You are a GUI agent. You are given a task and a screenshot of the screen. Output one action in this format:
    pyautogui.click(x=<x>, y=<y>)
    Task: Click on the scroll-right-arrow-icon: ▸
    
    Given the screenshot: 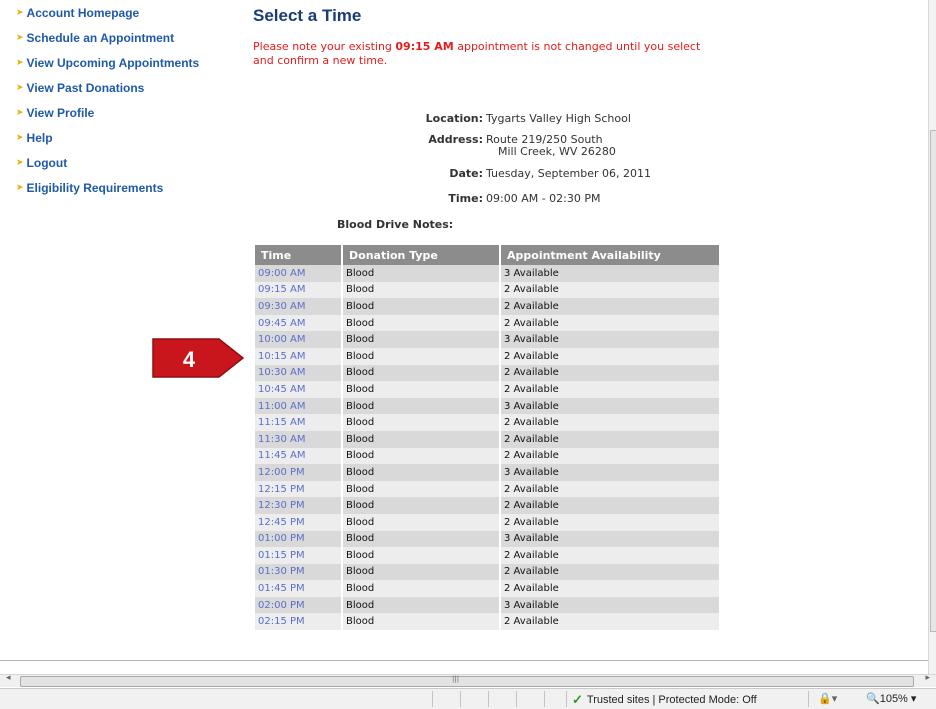 What is the action you would take?
    pyautogui.click(x=927, y=678)
    